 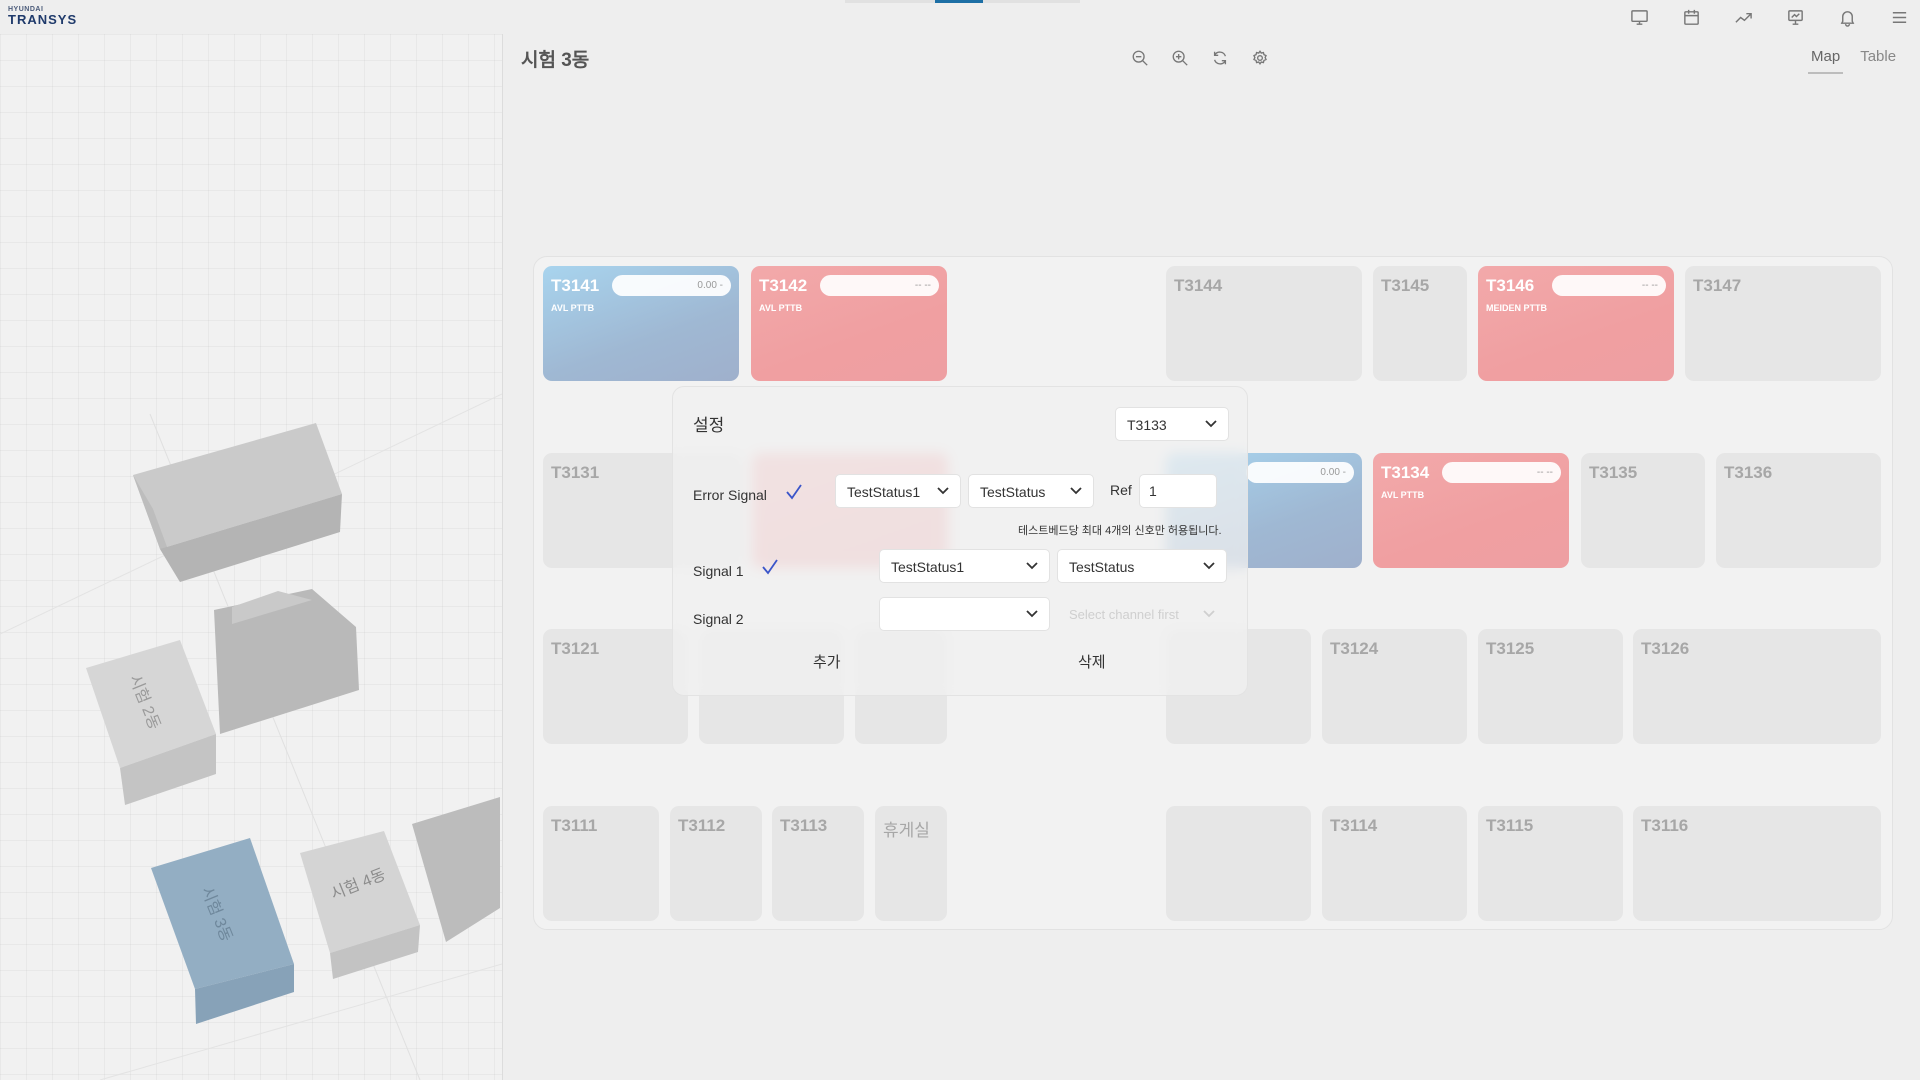 I want to click on cell-t3111: T3111, so click(x=601, y=863).